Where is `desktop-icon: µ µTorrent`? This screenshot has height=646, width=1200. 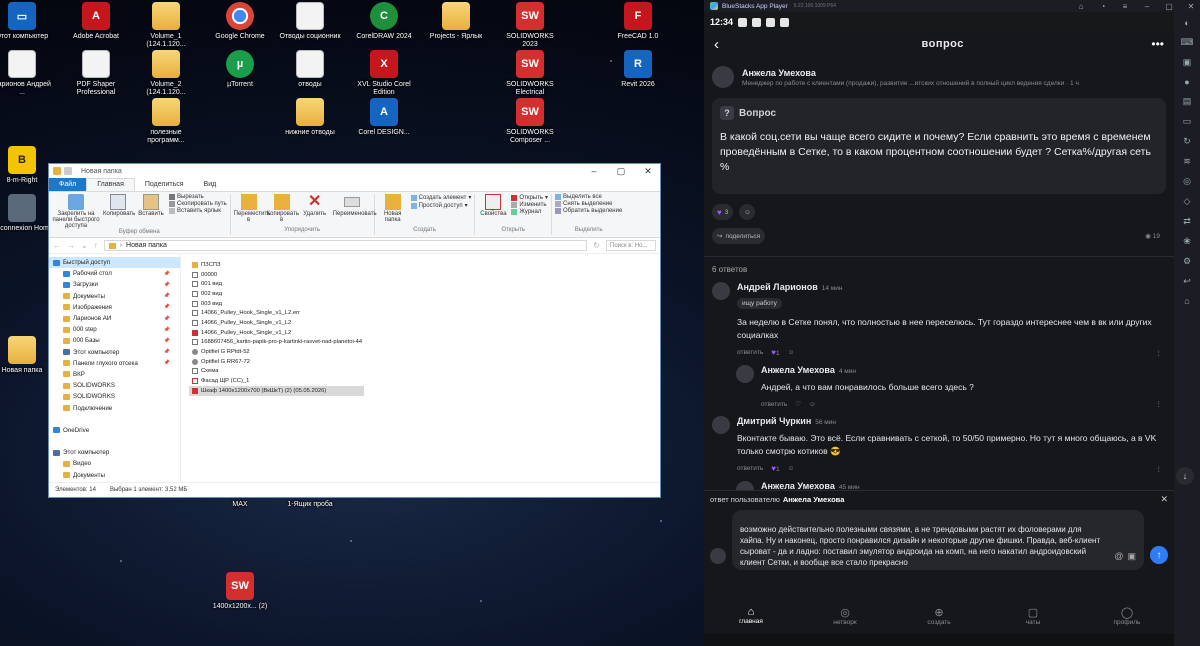
desktop-icon: µ µTorrent is located at coordinates (240, 69).